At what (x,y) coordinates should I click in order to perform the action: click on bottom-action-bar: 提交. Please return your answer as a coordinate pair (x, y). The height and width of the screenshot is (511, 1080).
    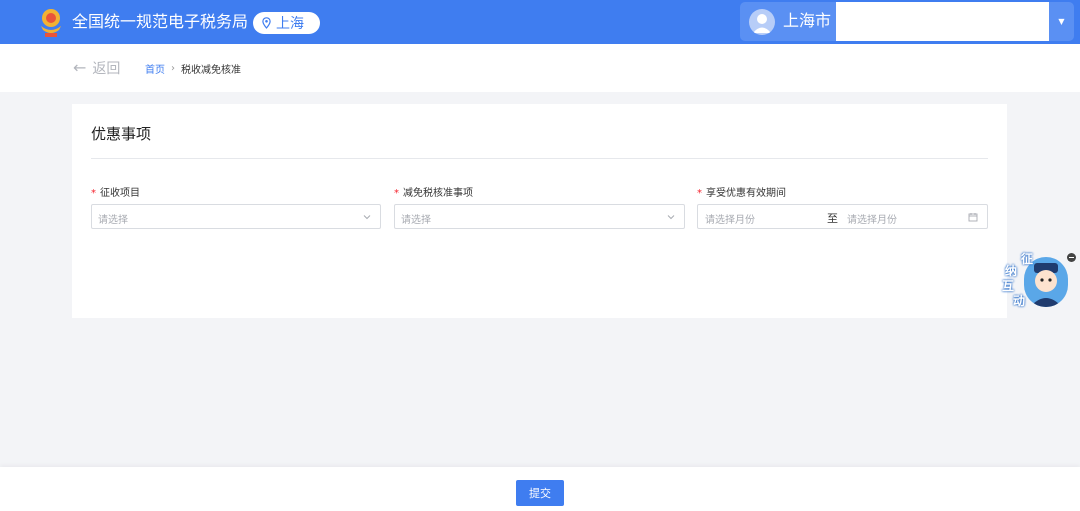
    Looking at the image, I should click on (540, 489).